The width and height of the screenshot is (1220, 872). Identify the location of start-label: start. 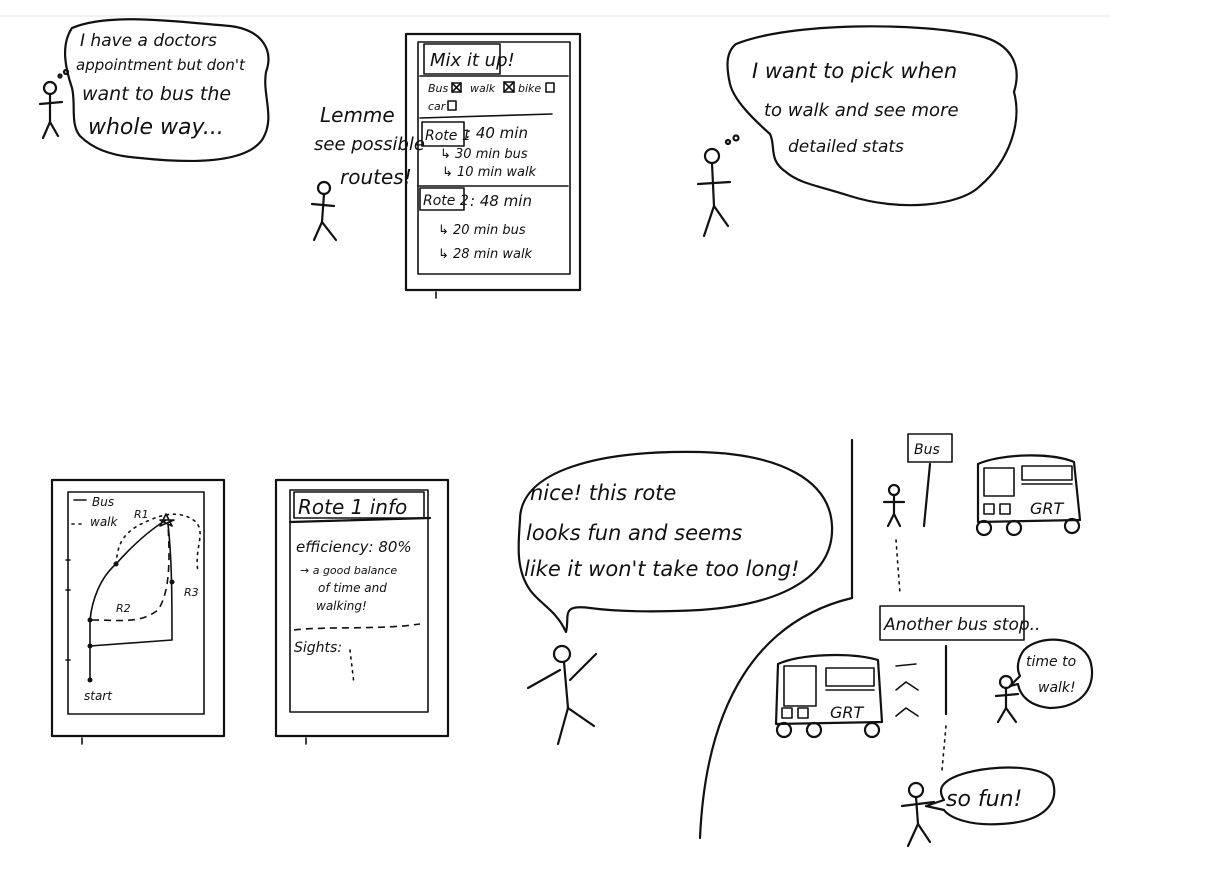
(98, 696).